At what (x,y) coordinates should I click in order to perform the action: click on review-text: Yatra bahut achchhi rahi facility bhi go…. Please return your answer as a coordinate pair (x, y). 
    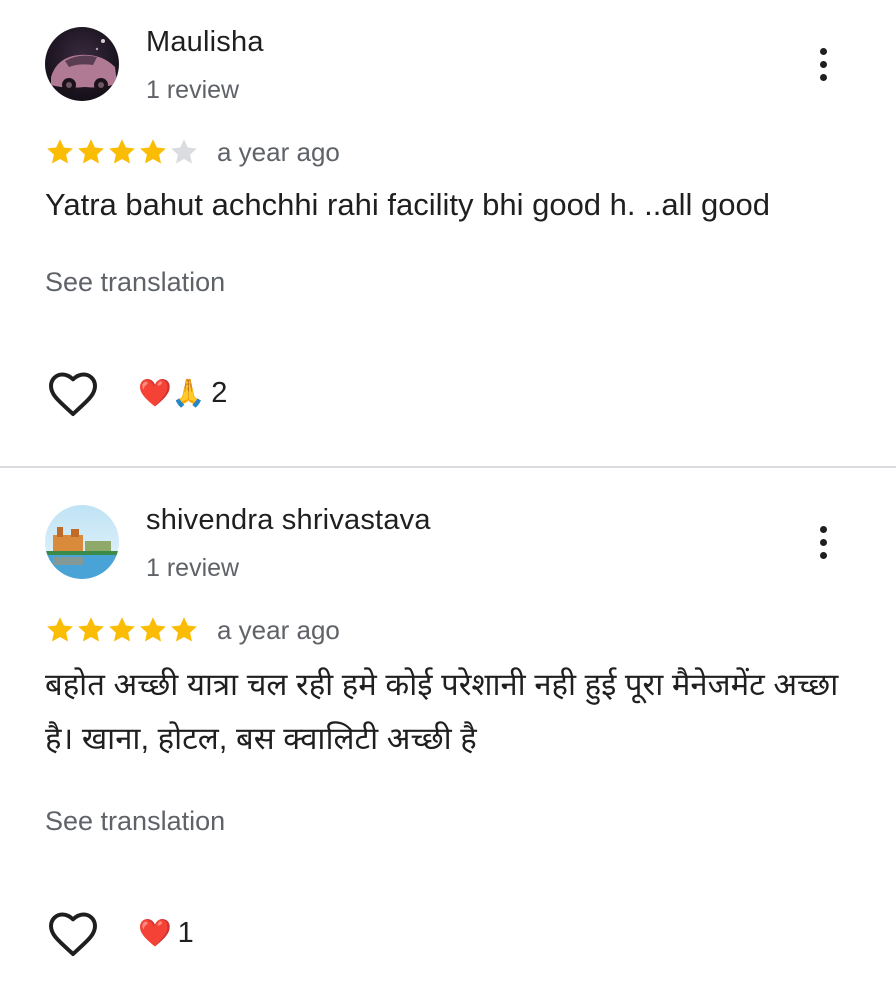
    Looking at the image, I should click on (407, 204).